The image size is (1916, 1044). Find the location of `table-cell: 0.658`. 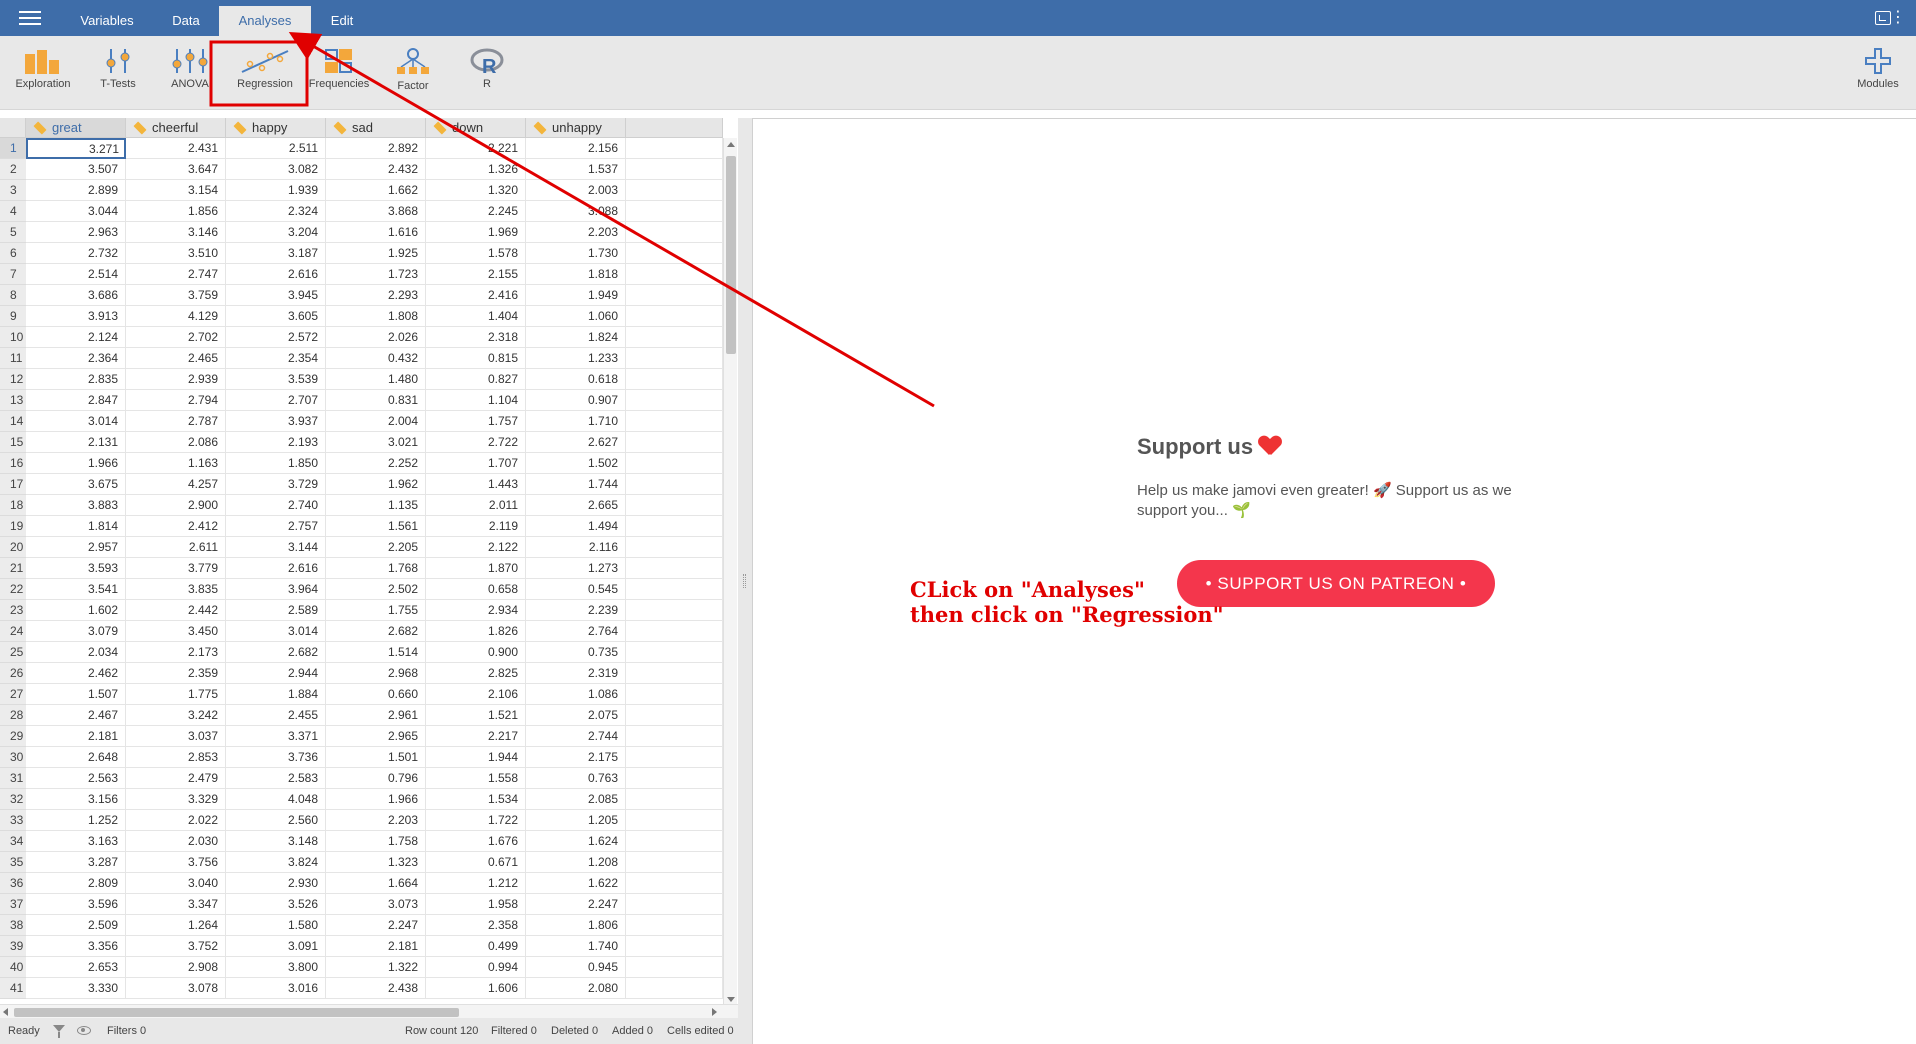

table-cell: 0.658 is located at coordinates (476, 589).